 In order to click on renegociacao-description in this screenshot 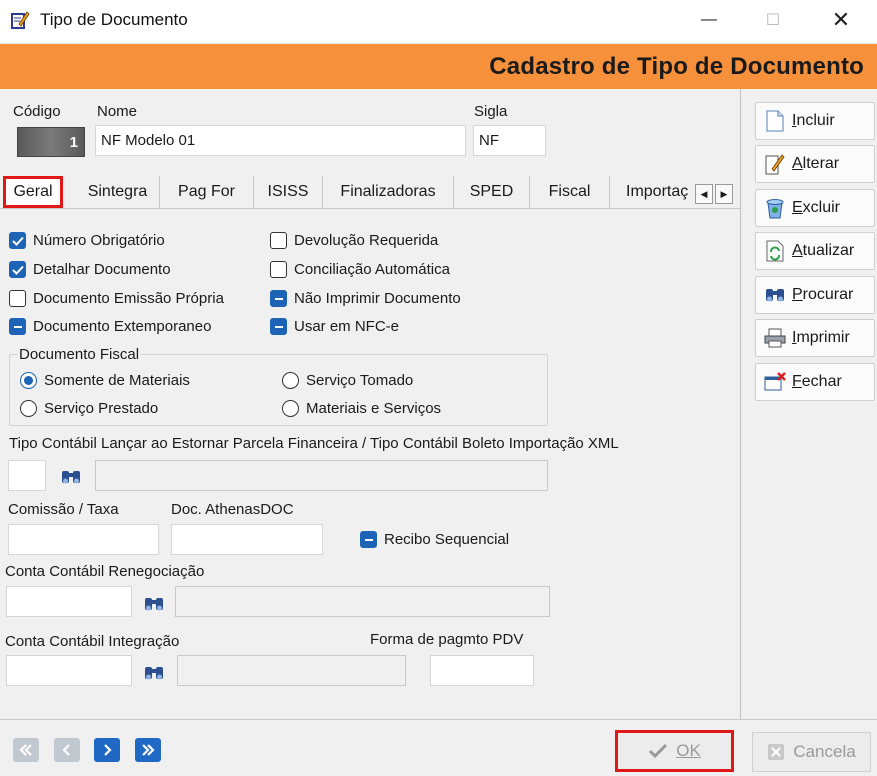, I will do `click(362, 601)`.